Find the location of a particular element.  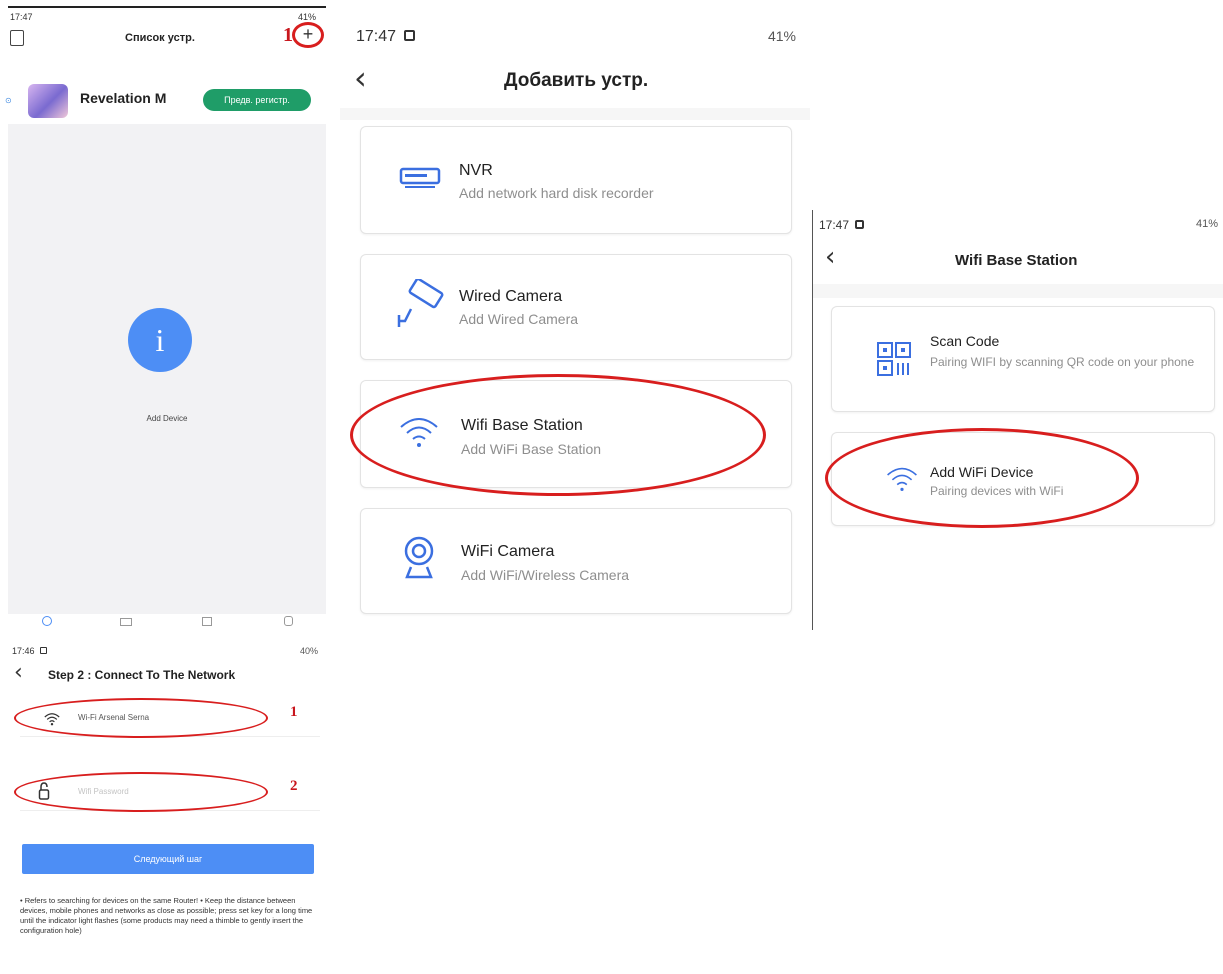

ad-title: Revelation M is located at coordinates (123, 98).